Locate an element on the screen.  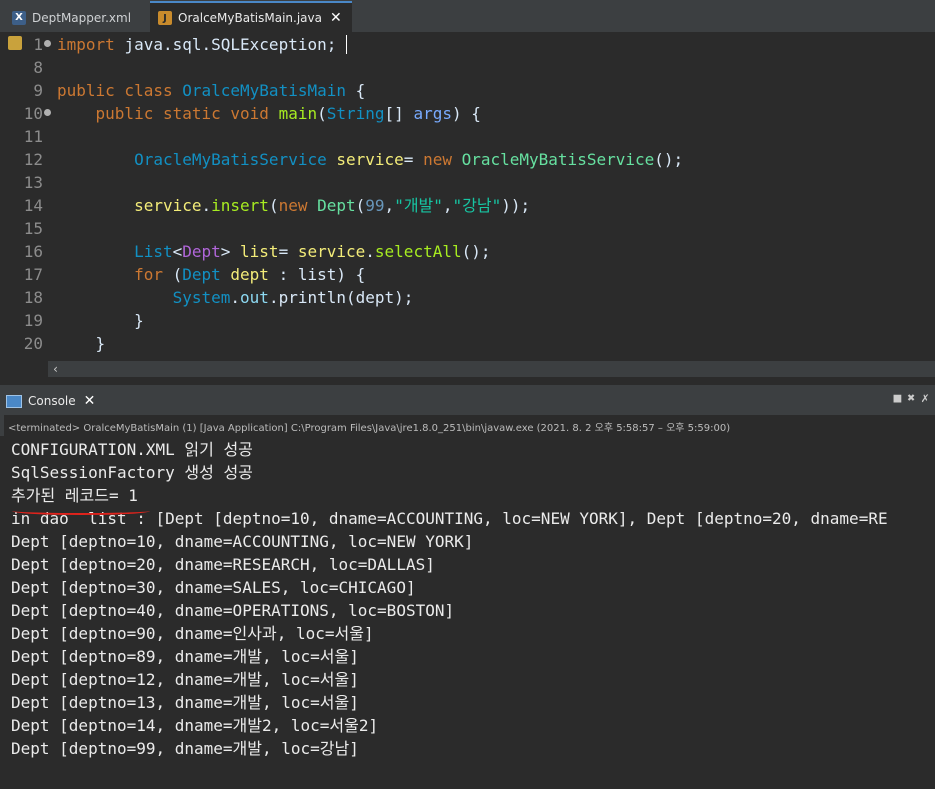
console-output-line: Dept [deptno=13, dname=개발, loc=서울] is located at coordinates (185, 702).